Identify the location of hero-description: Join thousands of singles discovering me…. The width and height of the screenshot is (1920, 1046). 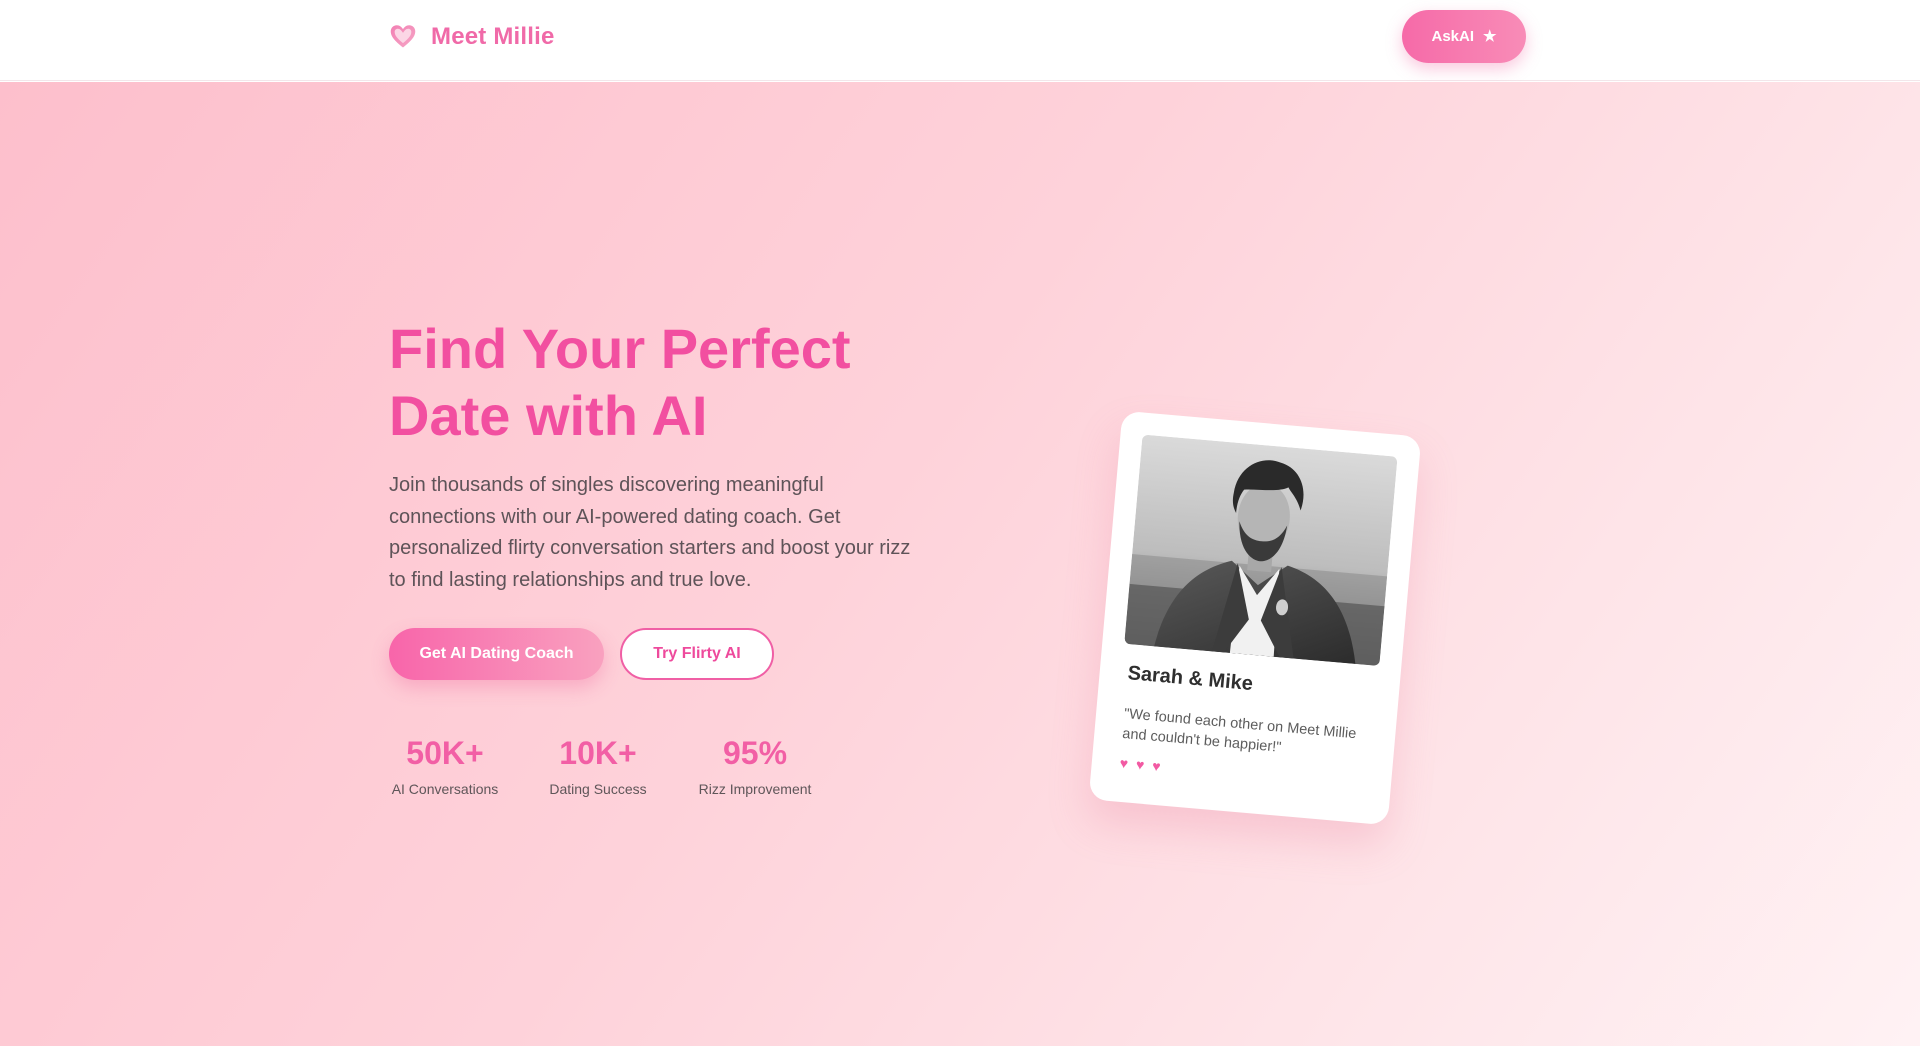
(650, 532).